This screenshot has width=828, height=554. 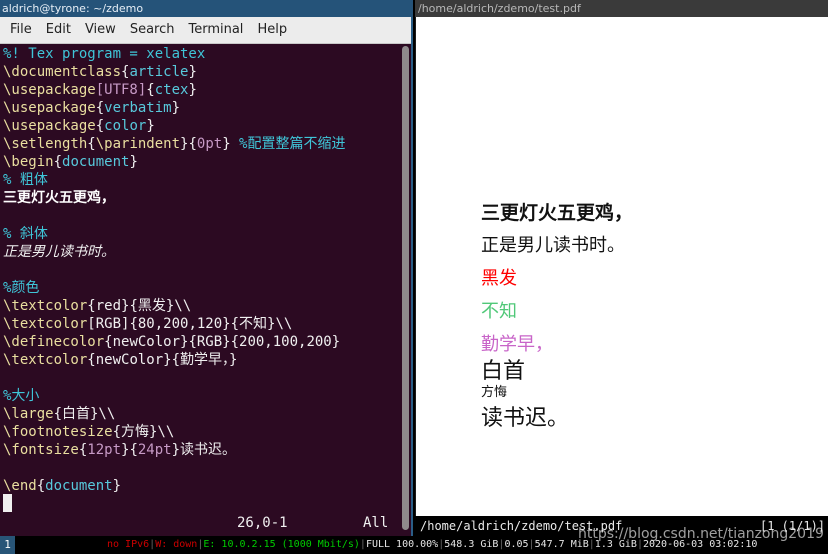 I want to click on editor-line: \large{白首}\\, so click(x=59, y=414).